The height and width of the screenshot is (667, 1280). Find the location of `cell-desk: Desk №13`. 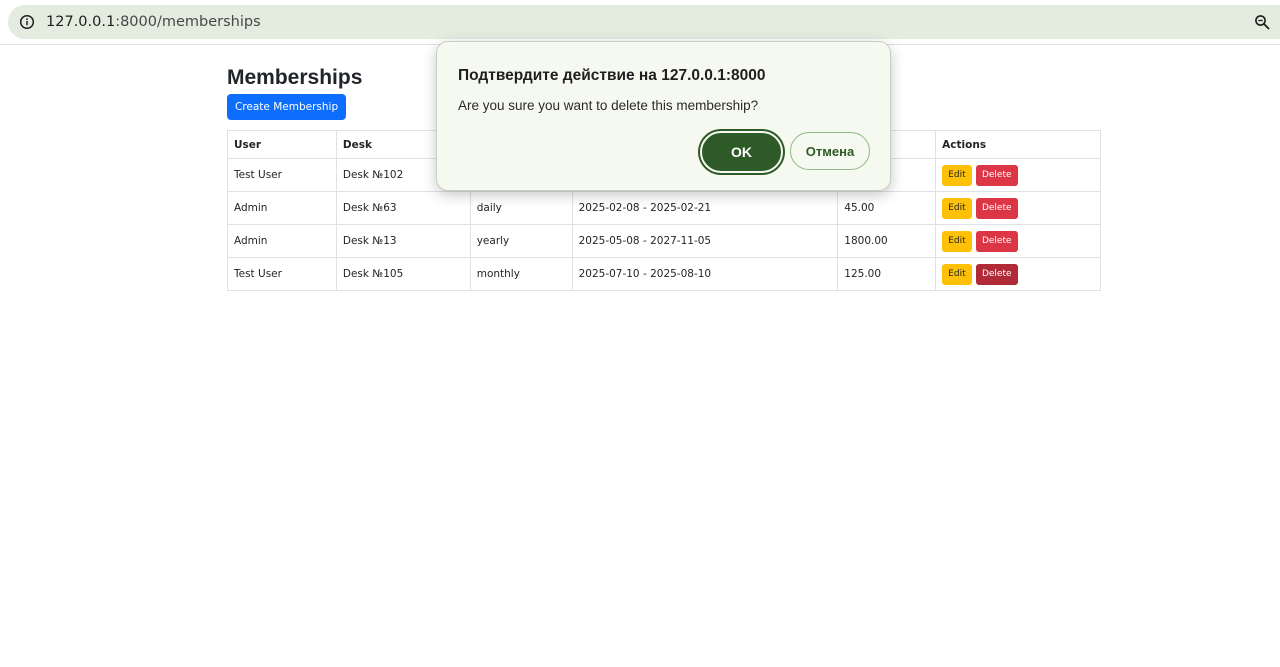

cell-desk: Desk №13 is located at coordinates (403, 241).